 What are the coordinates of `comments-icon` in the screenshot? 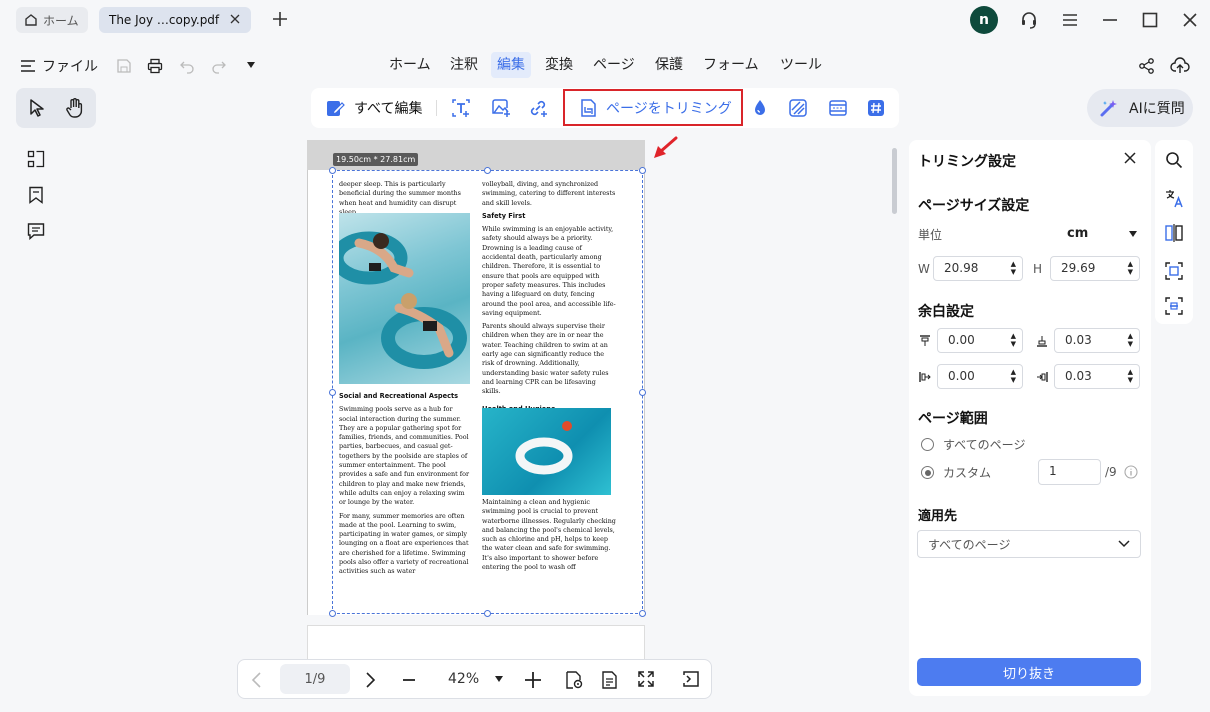 It's located at (36, 231).